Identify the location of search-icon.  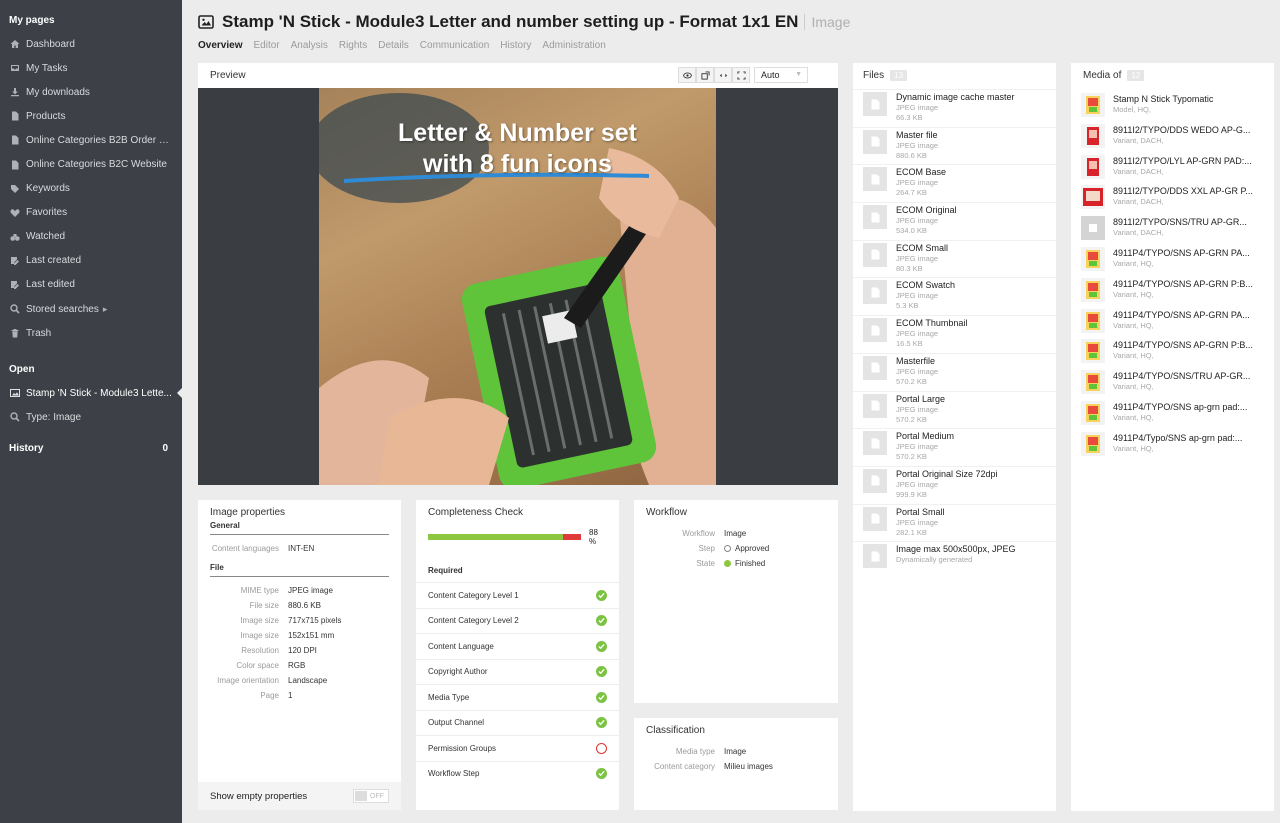
(14, 309).